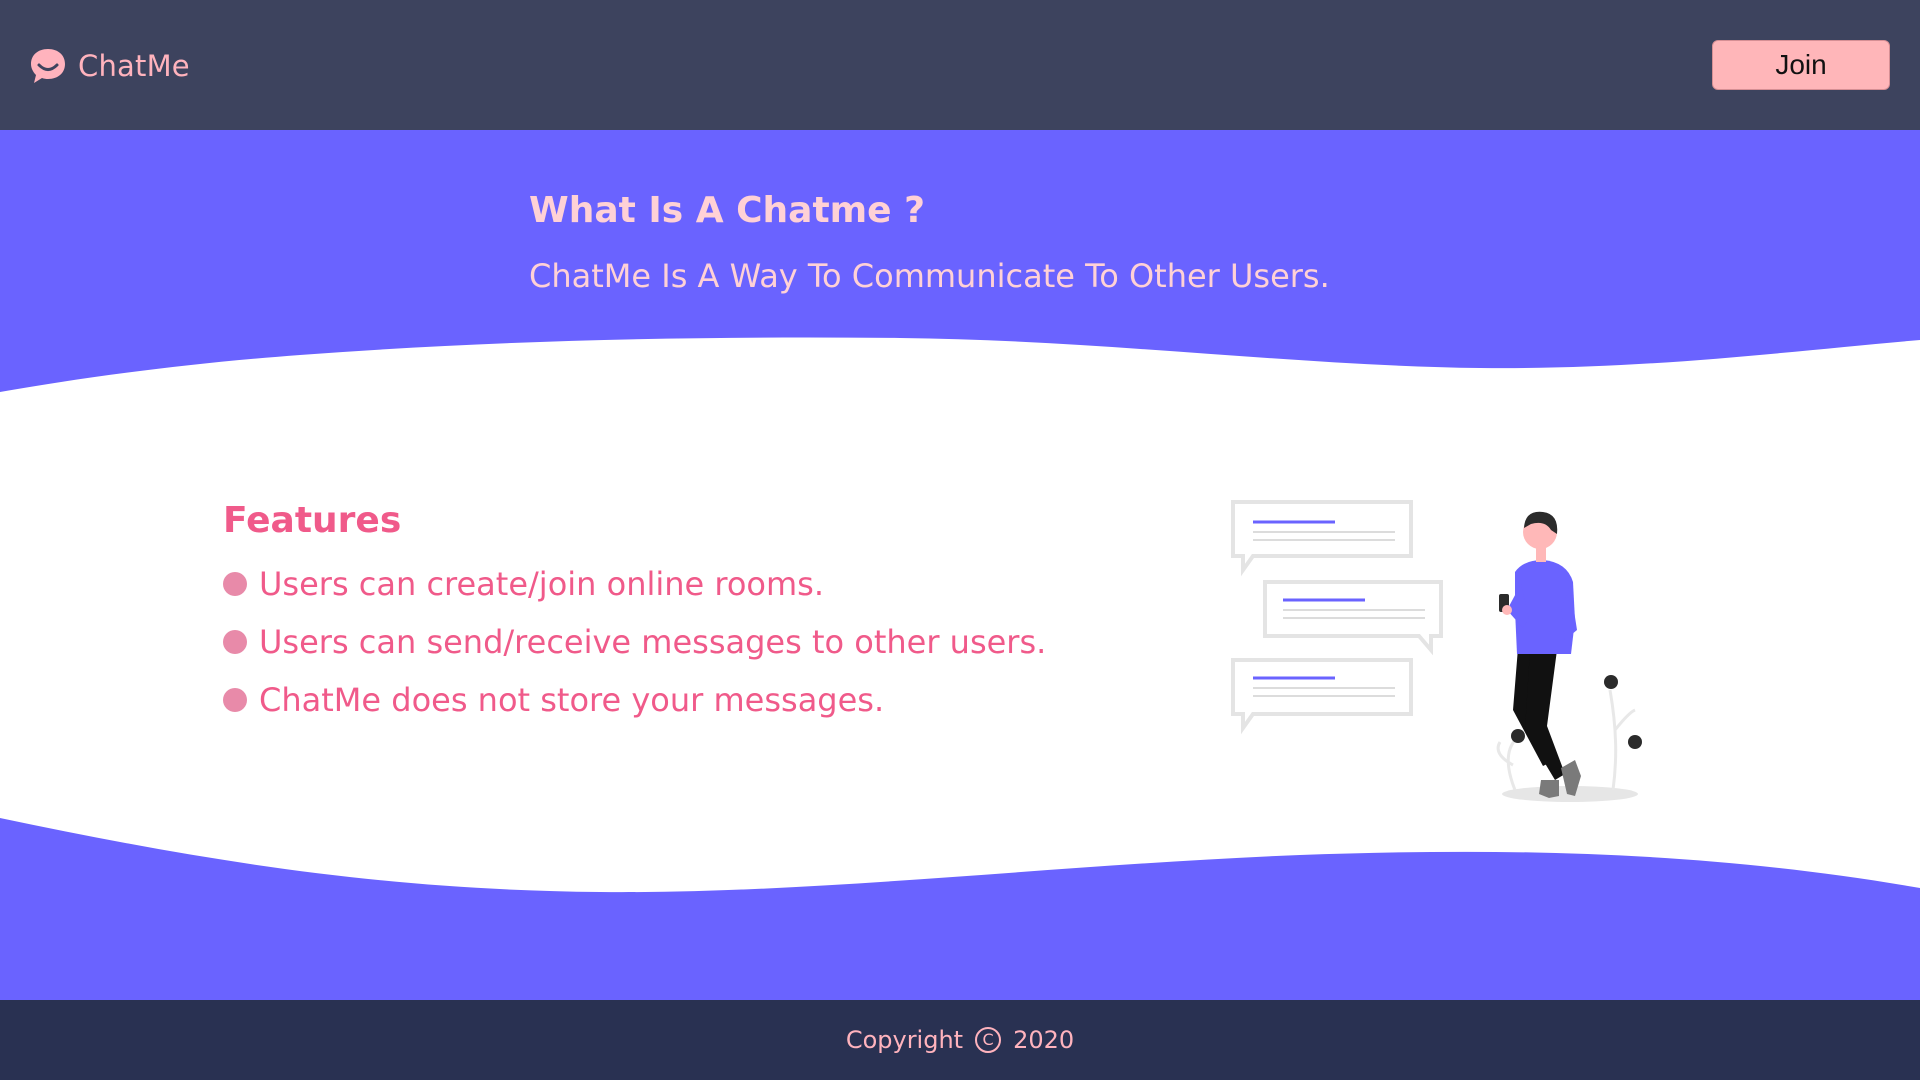 Image resolution: width=1920 pixels, height=1080 pixels. I want to click on feature-text: ChatMe does not store your messages., so click(572, 700).